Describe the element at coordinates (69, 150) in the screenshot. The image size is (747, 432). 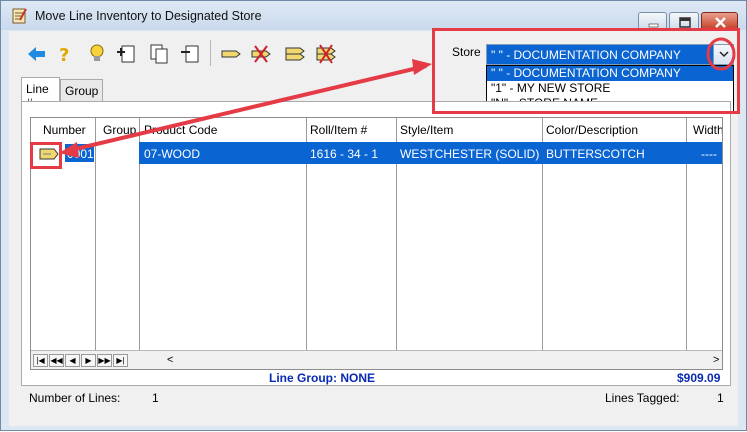
I see `annotation-arrowhead-left` at that location.